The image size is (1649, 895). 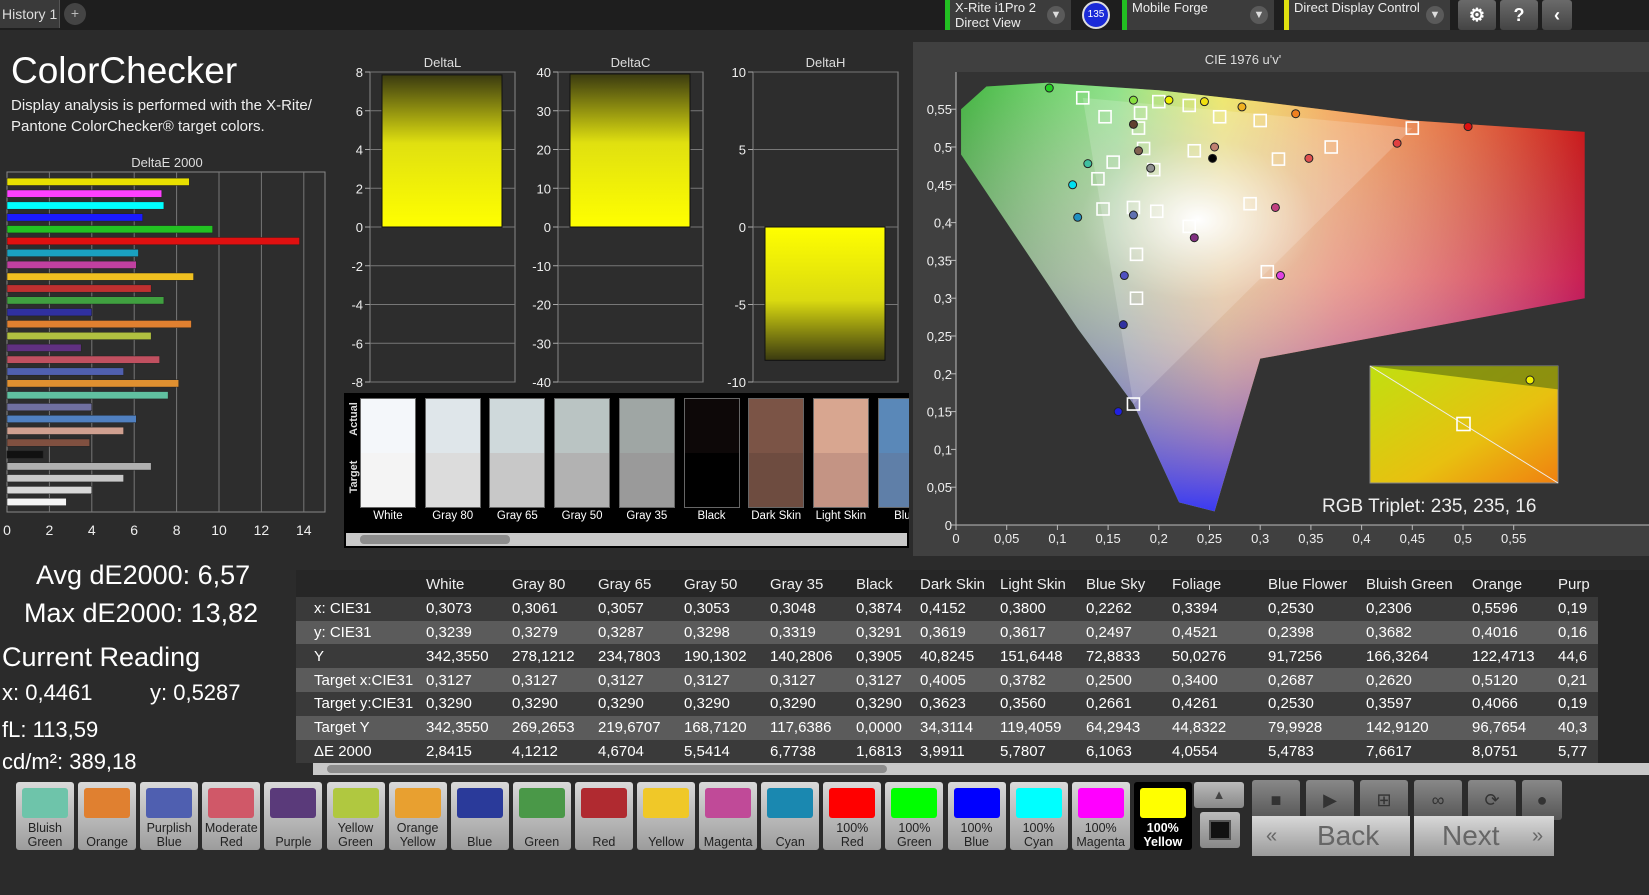 What do you see at coordinates (1008, 15) in the screenshot?
I see `meter-dropdown: X-Rite i1Pro 2 Direct View ▼` at bounding box center [1008, 15].